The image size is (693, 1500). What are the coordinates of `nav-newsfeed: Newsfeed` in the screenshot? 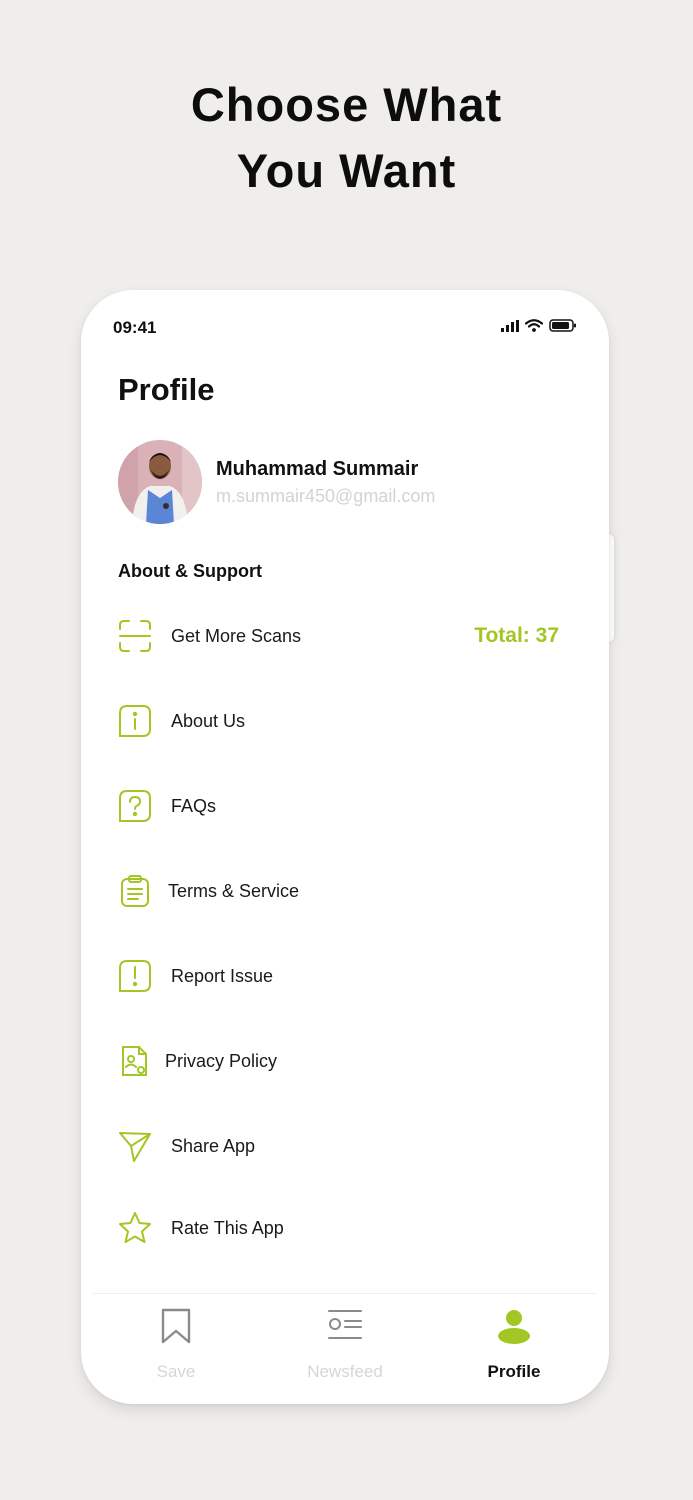 It's located at (345, 1345).